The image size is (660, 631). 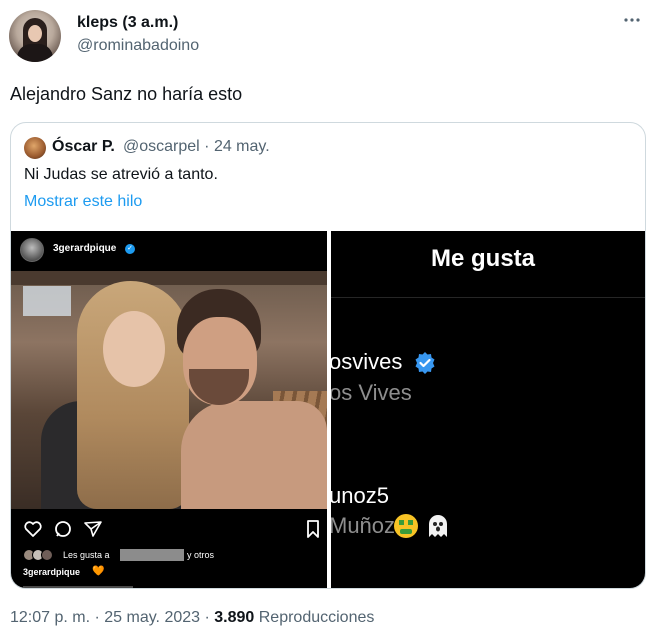 I want to click on bookmark-icon, so click(x=313, y=529).